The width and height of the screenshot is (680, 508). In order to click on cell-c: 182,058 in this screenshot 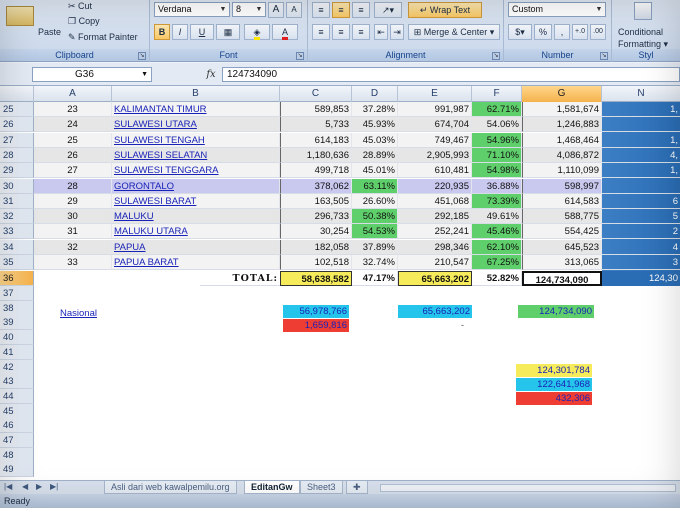, I will do `click(316, 247)`.